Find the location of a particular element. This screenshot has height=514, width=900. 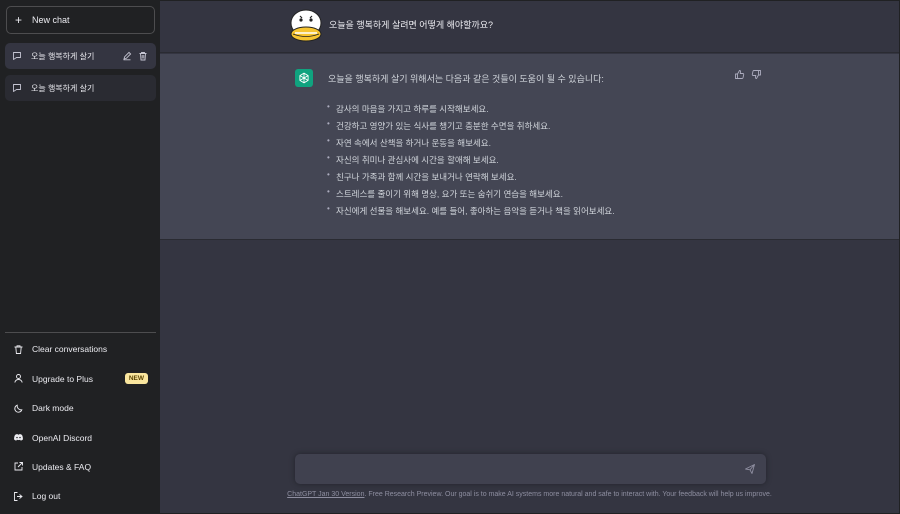

new-chat-button: + New chat is located at coordinates (80, 20).